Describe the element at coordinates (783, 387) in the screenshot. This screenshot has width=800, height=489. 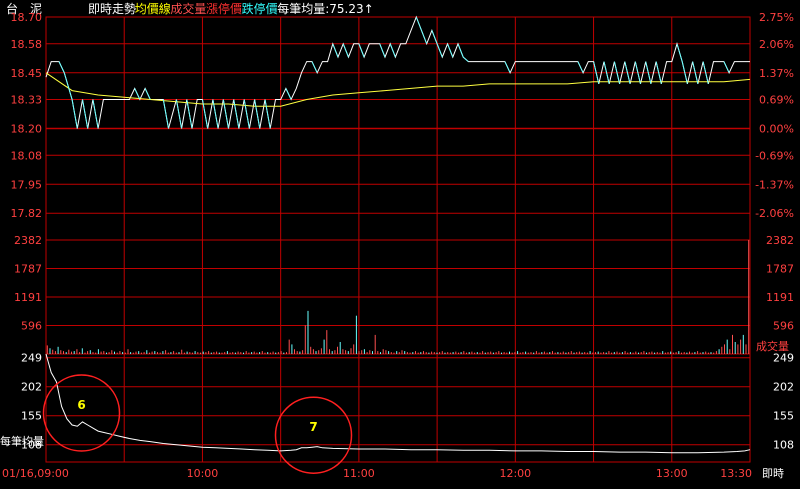
I see `avgvol-tick-label-right: 202` at that location.